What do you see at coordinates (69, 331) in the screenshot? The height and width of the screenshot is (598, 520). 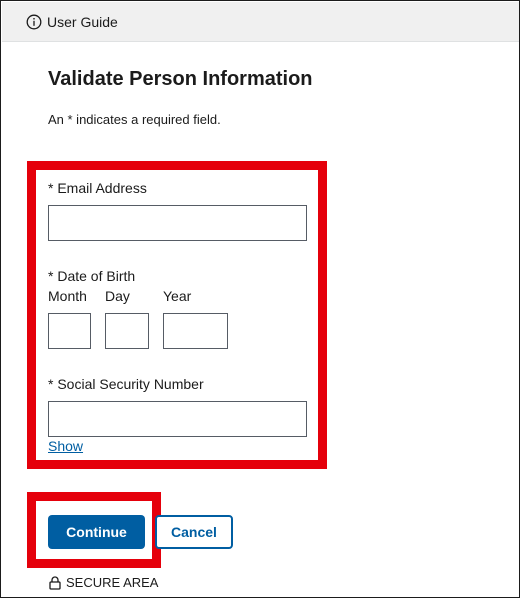 I see `dob-month-field` at bounding box center [69, 331].